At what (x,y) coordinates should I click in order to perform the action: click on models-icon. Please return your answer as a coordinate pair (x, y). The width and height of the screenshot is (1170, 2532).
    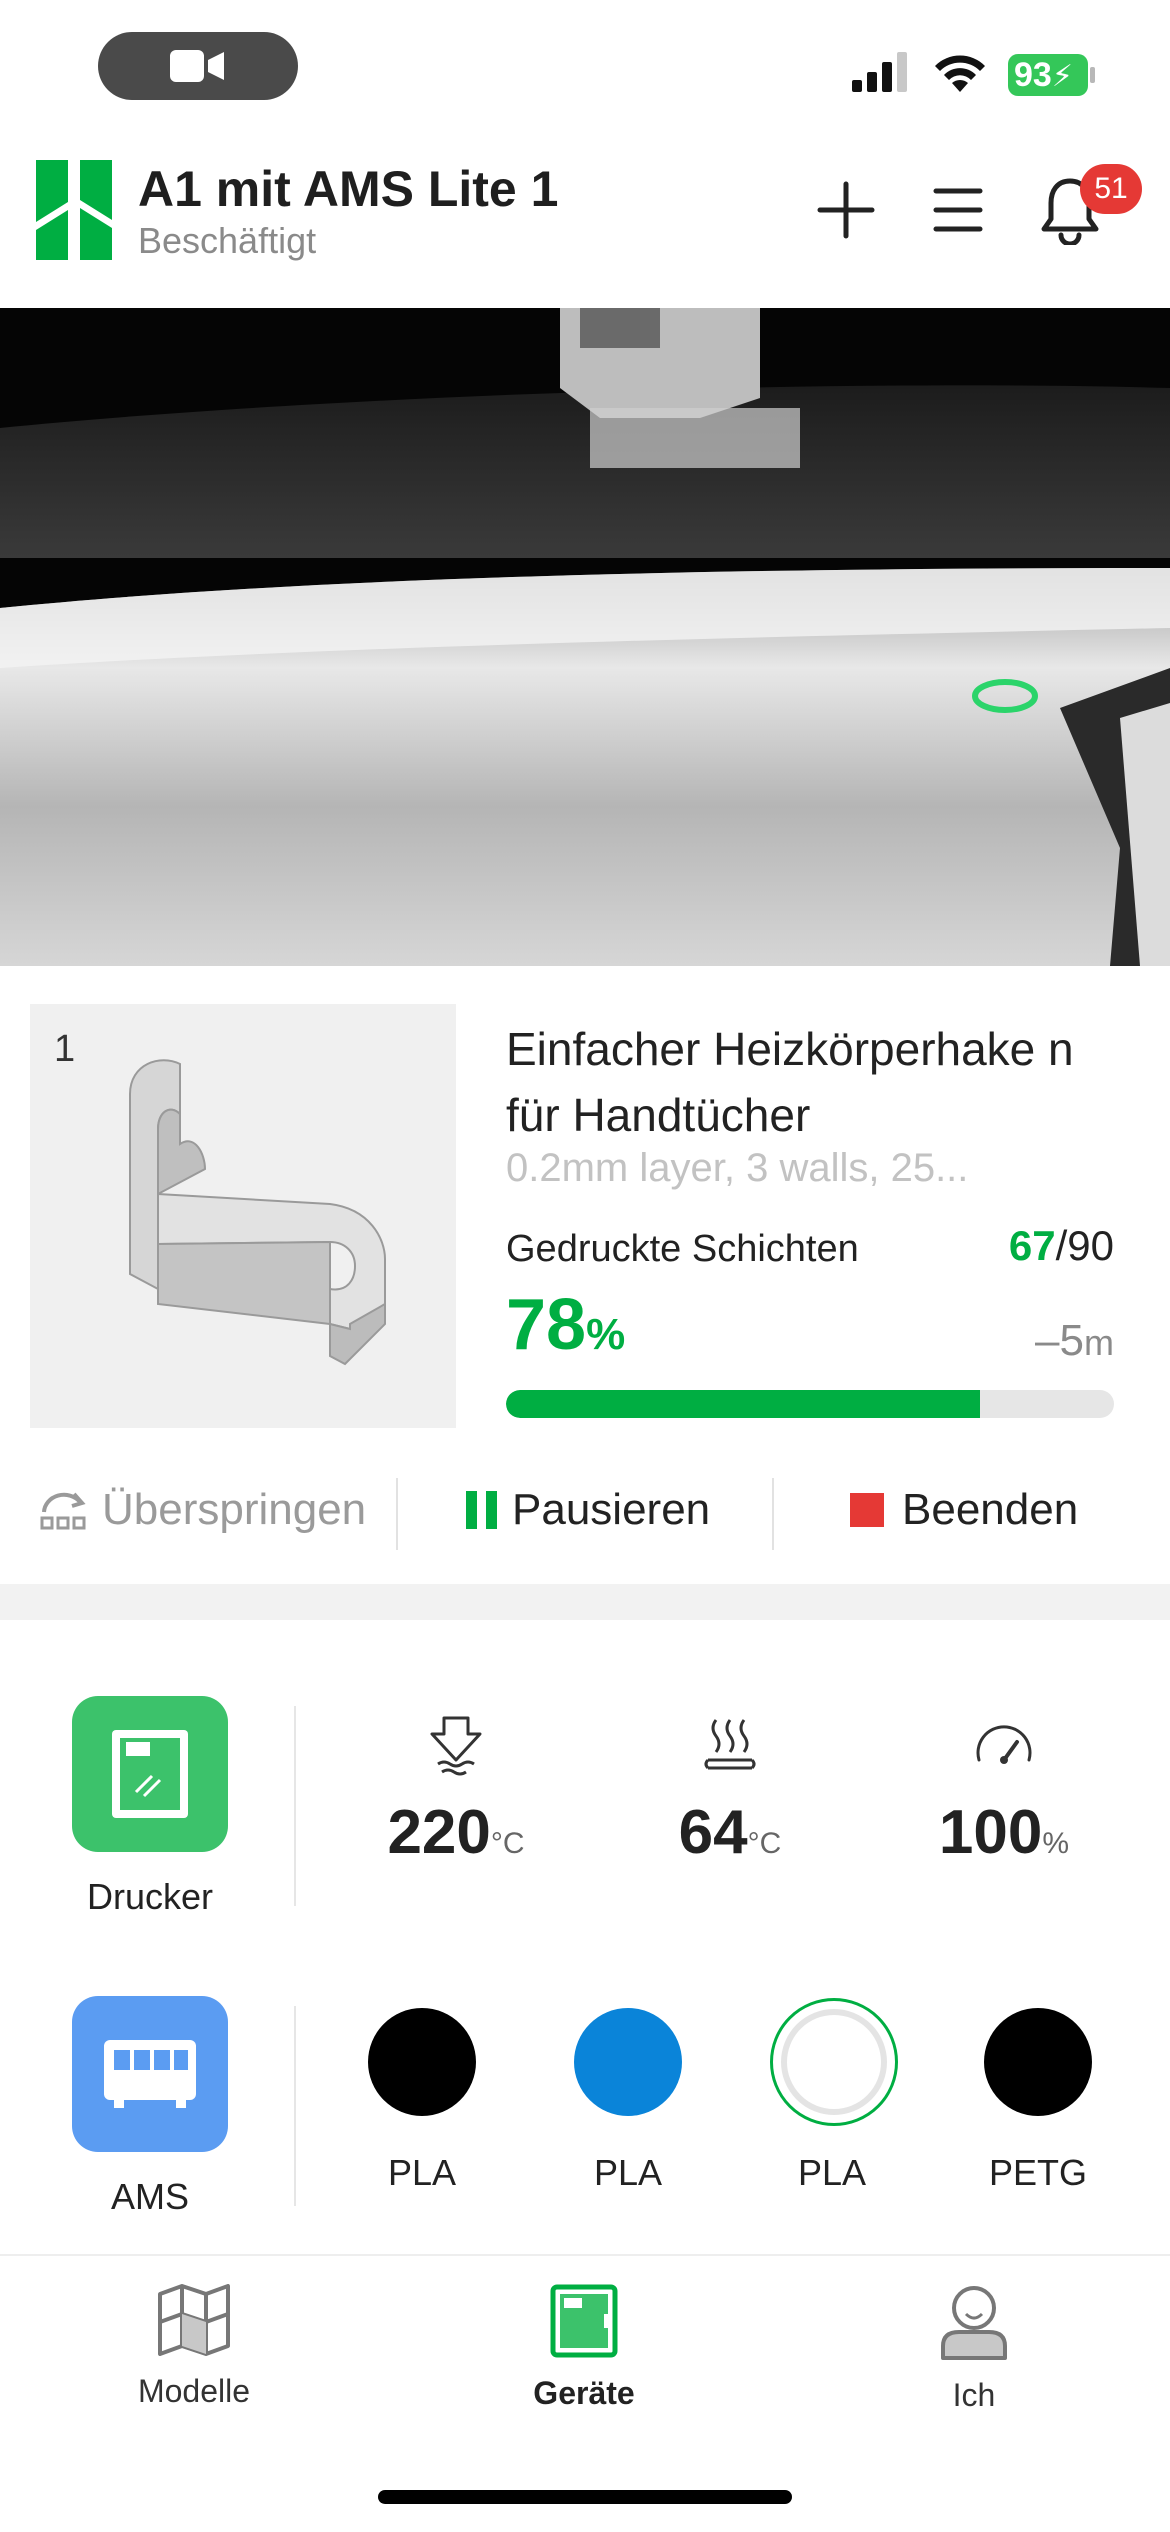
    Looking at the image, I should click on (194, 2320).